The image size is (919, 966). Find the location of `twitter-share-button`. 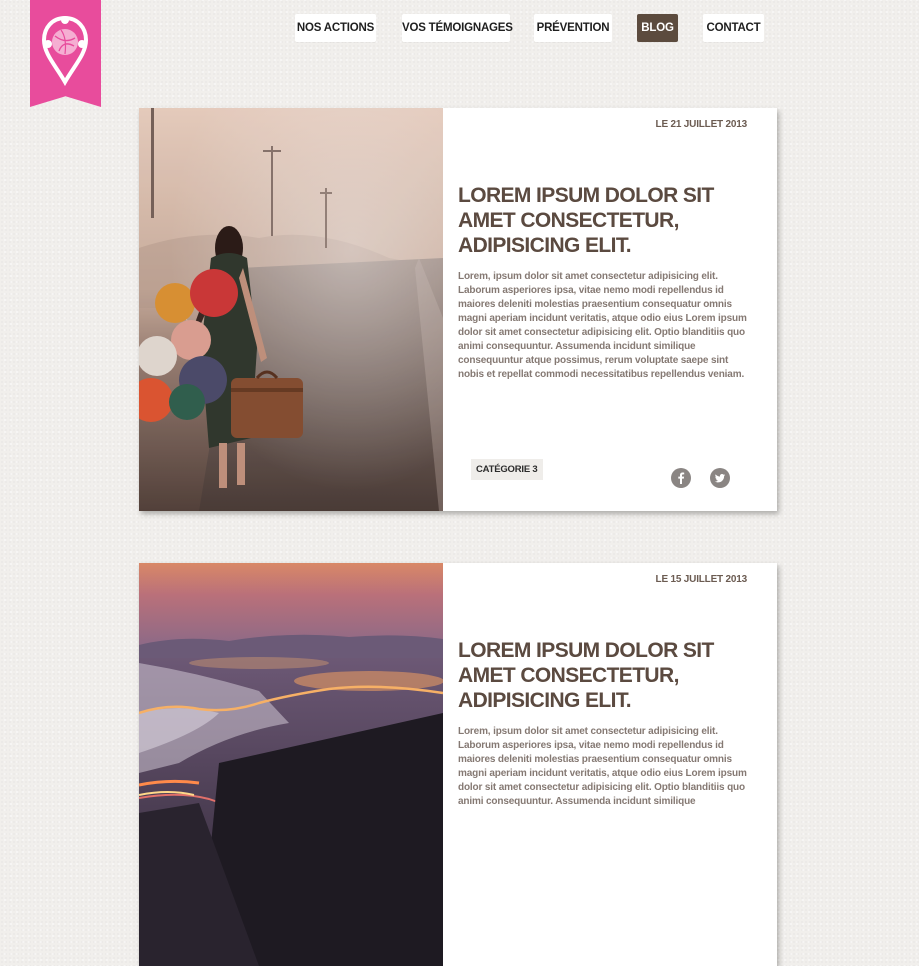

twitter-share-button is located at coordinates (720, 478).